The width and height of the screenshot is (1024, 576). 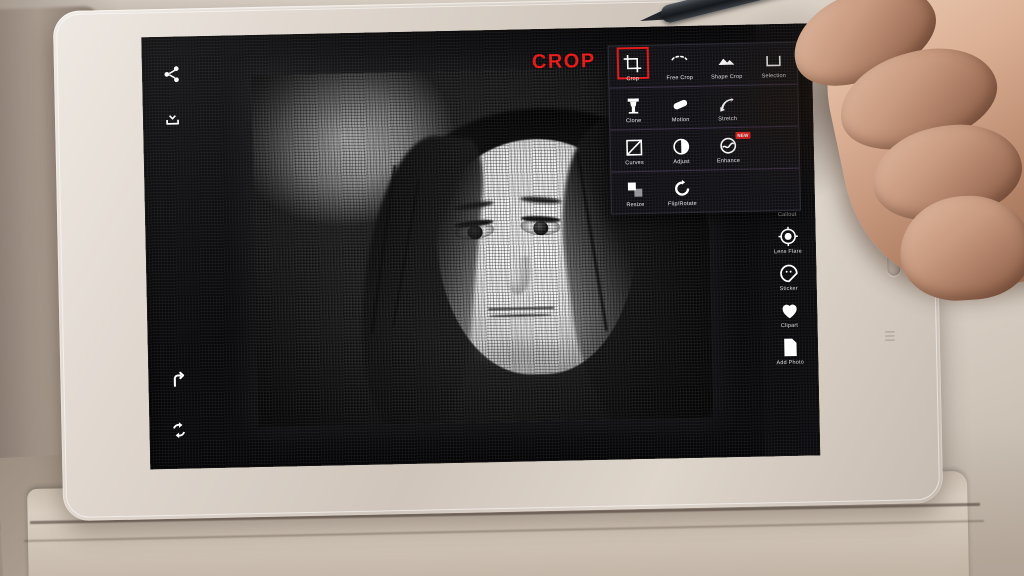 I want to click on menu-item-label: Stretch, so click(x=728, y=119).